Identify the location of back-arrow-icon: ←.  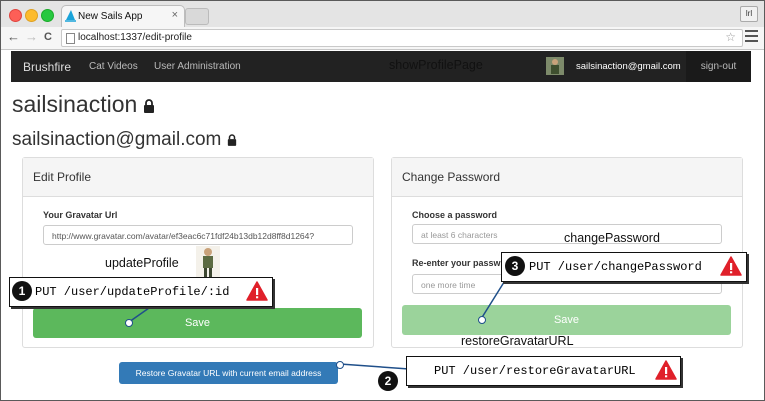
(13, 36).